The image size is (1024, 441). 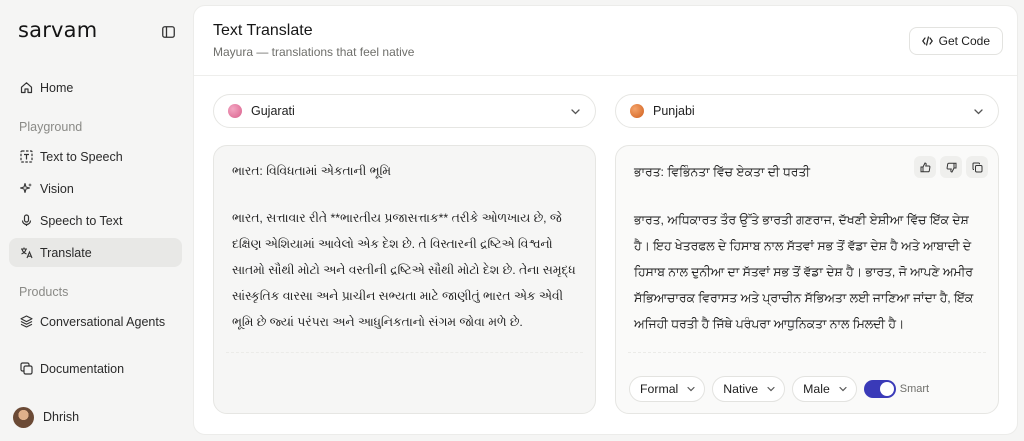 I want to click on get-code-label: Get Code, so click(x=964, y=41).